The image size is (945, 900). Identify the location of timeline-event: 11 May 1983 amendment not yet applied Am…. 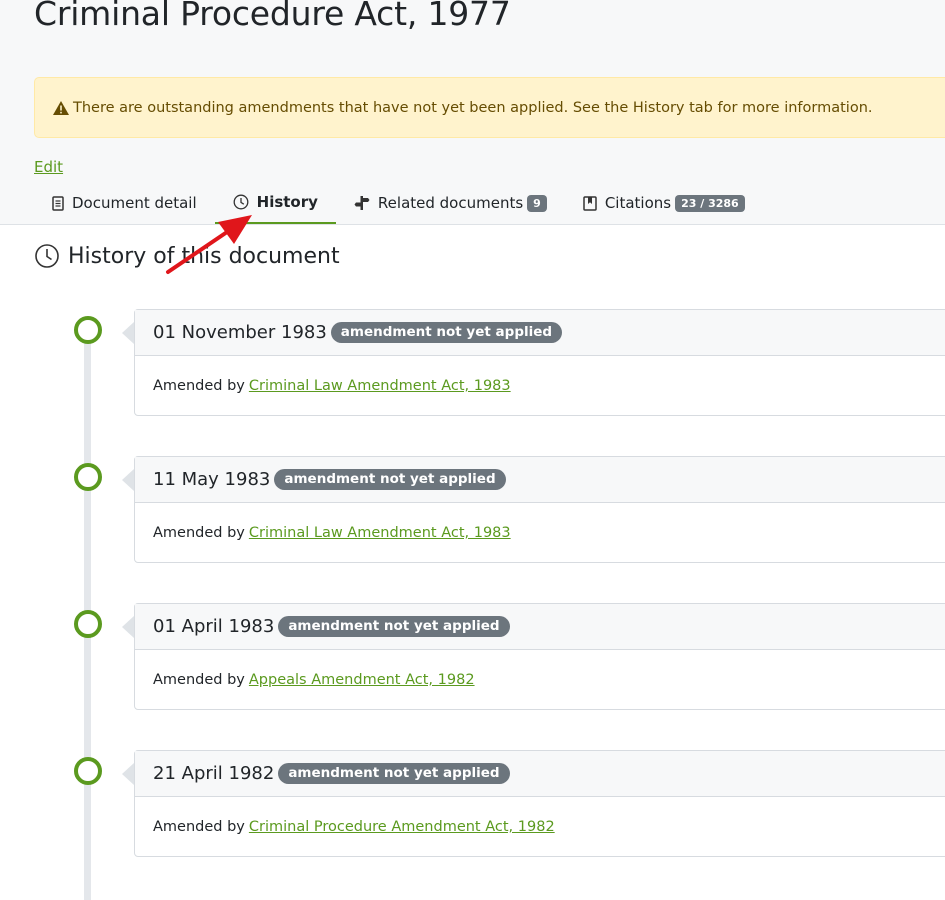
(472, 509).